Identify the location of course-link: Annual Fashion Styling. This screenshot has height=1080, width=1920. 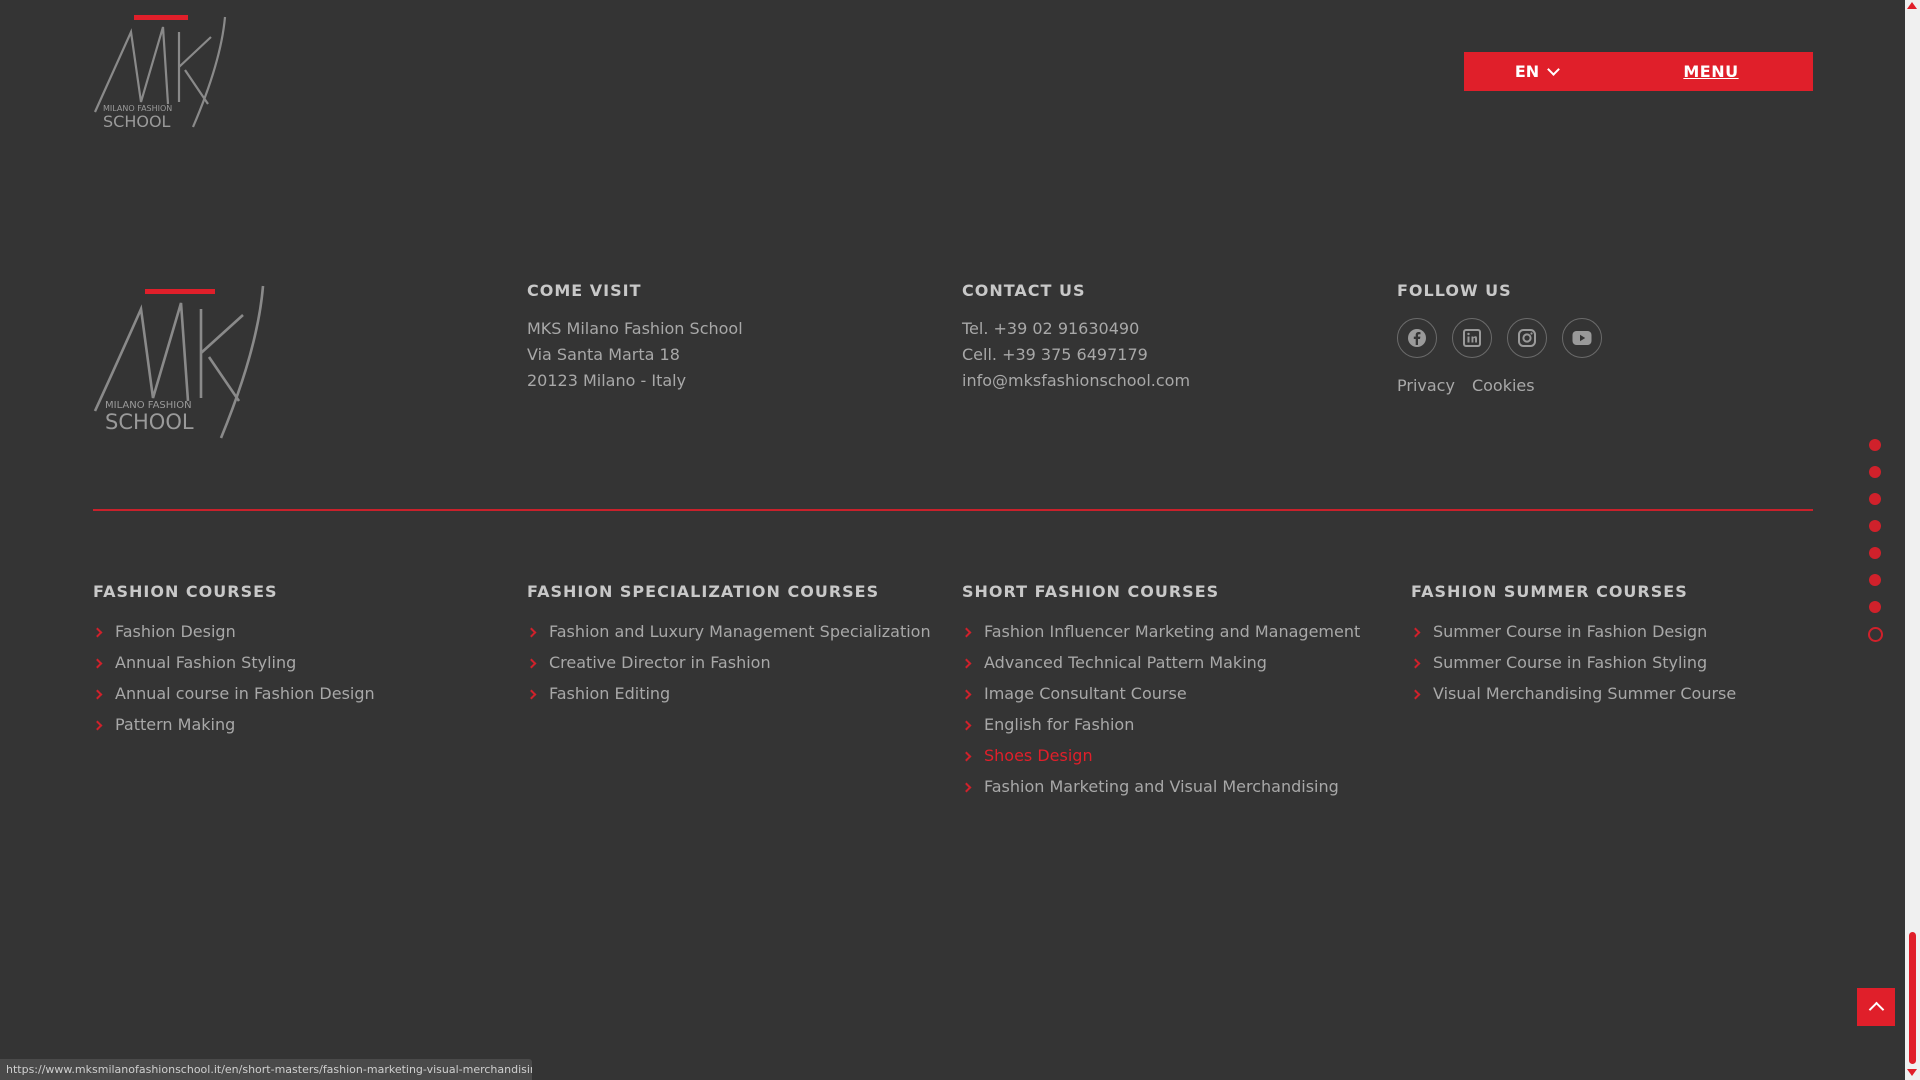
(234, 667).